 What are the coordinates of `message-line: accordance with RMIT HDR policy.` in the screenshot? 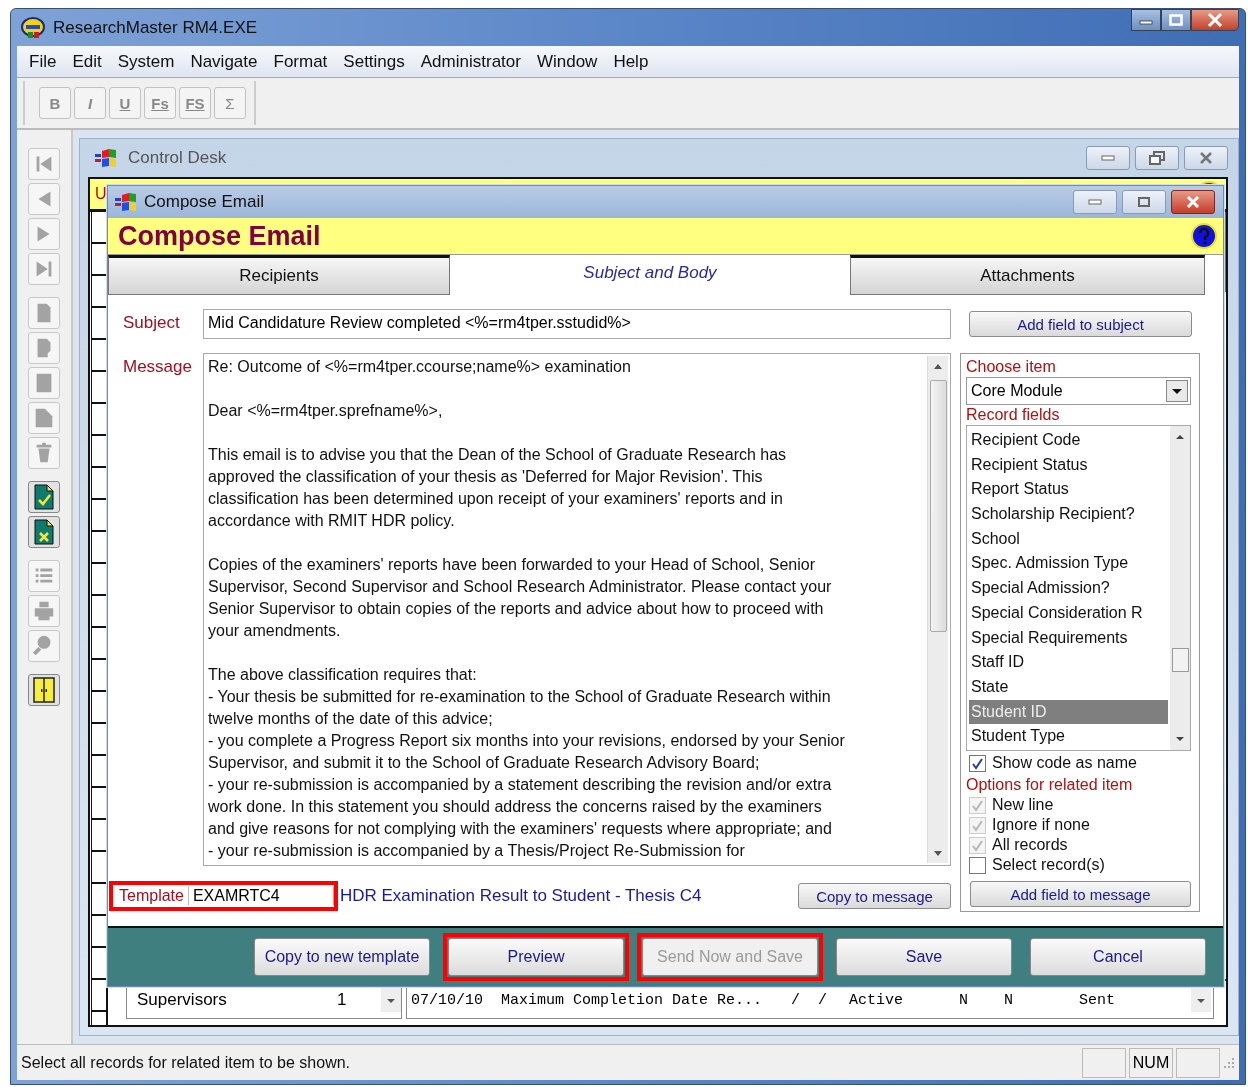 It's located at (331, 521).